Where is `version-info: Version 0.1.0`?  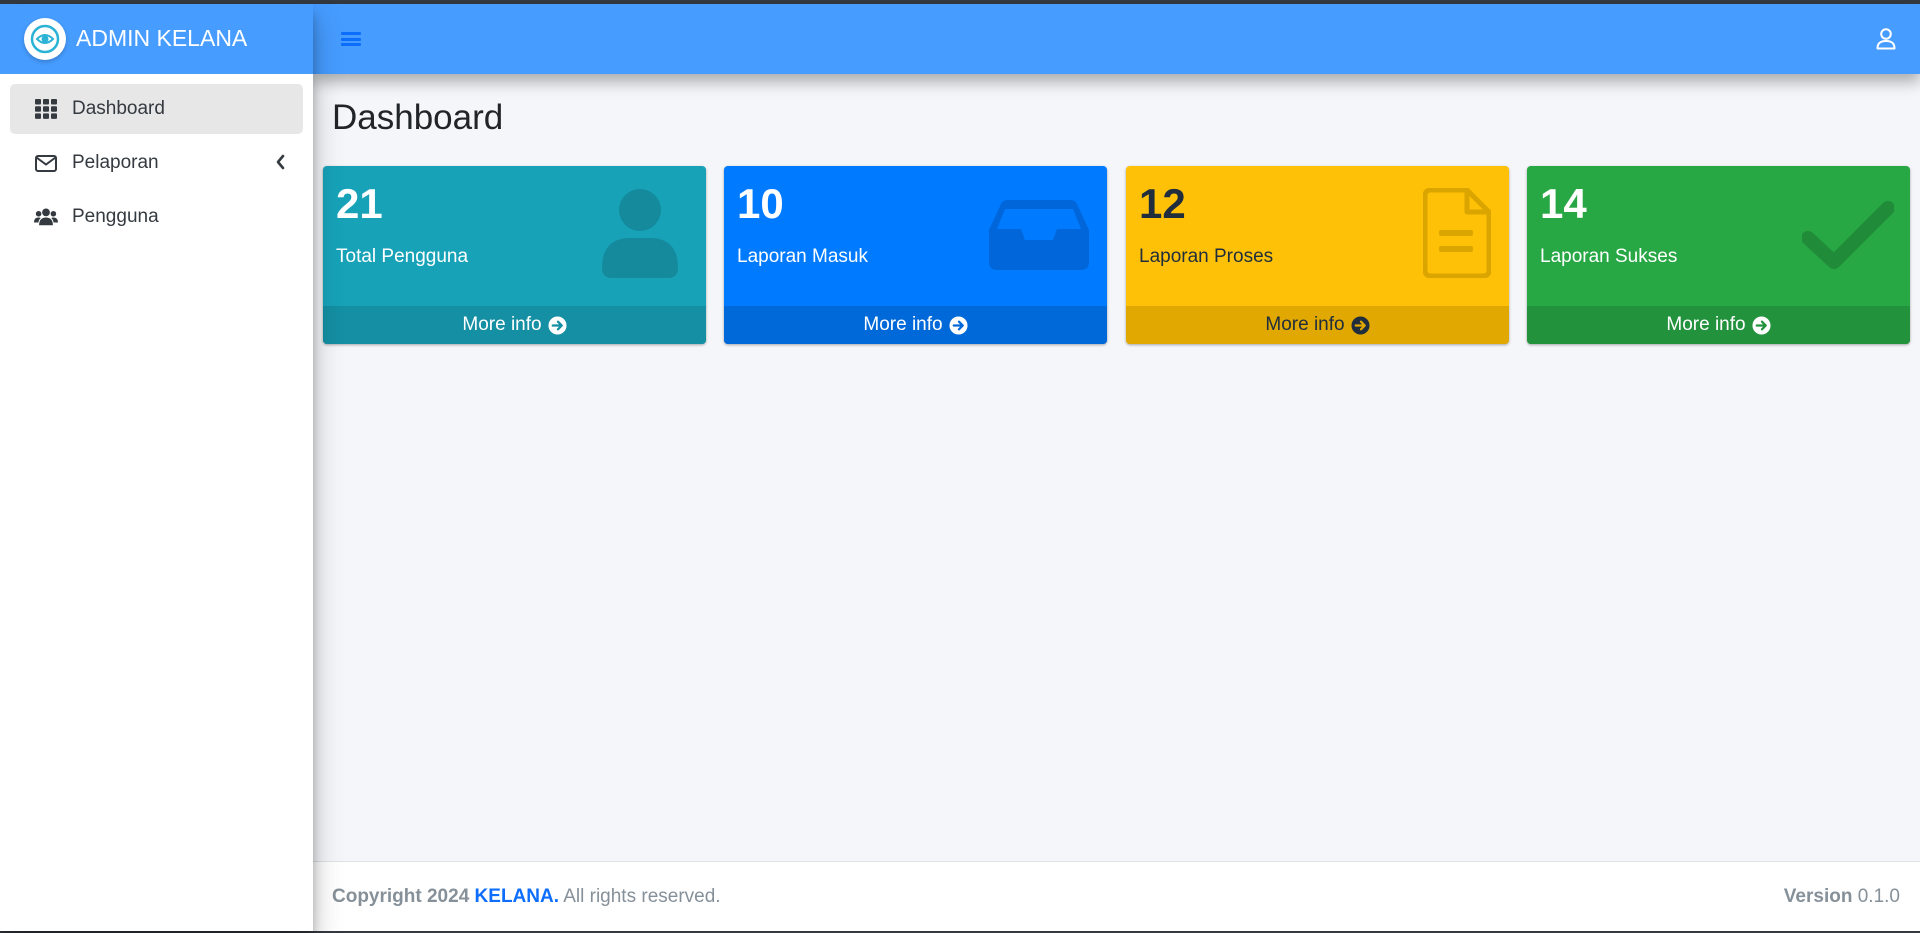
version-info: Version 0.1.0 is located at coordinates (1842, 897).